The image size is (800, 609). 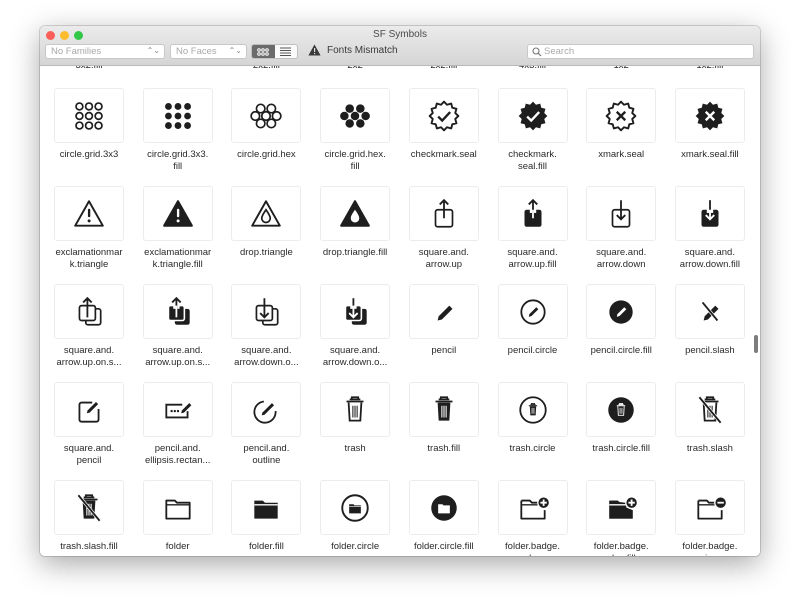 I want to click on drop-triangle-fill-icon, so click(x=355, y=213).